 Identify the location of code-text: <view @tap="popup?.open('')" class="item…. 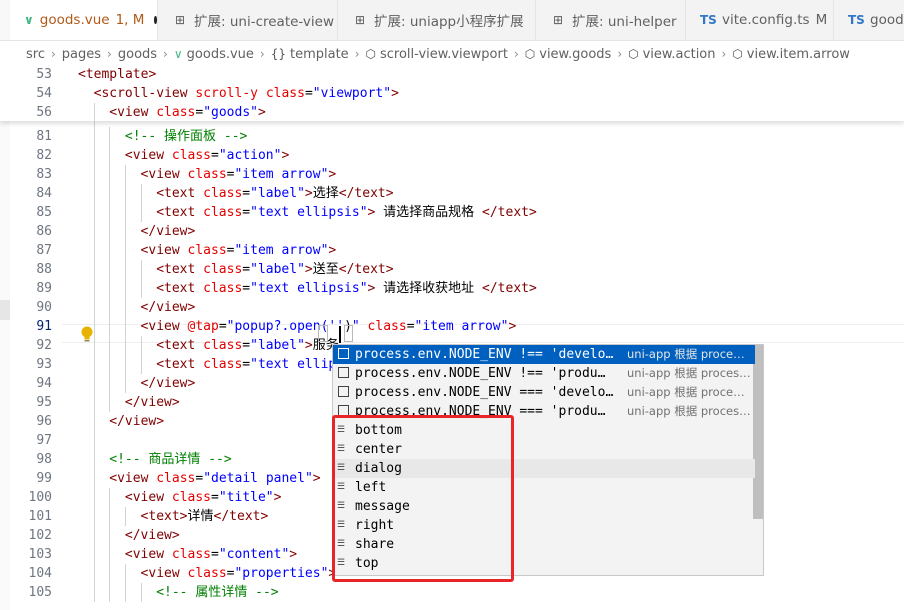
(329, 326).